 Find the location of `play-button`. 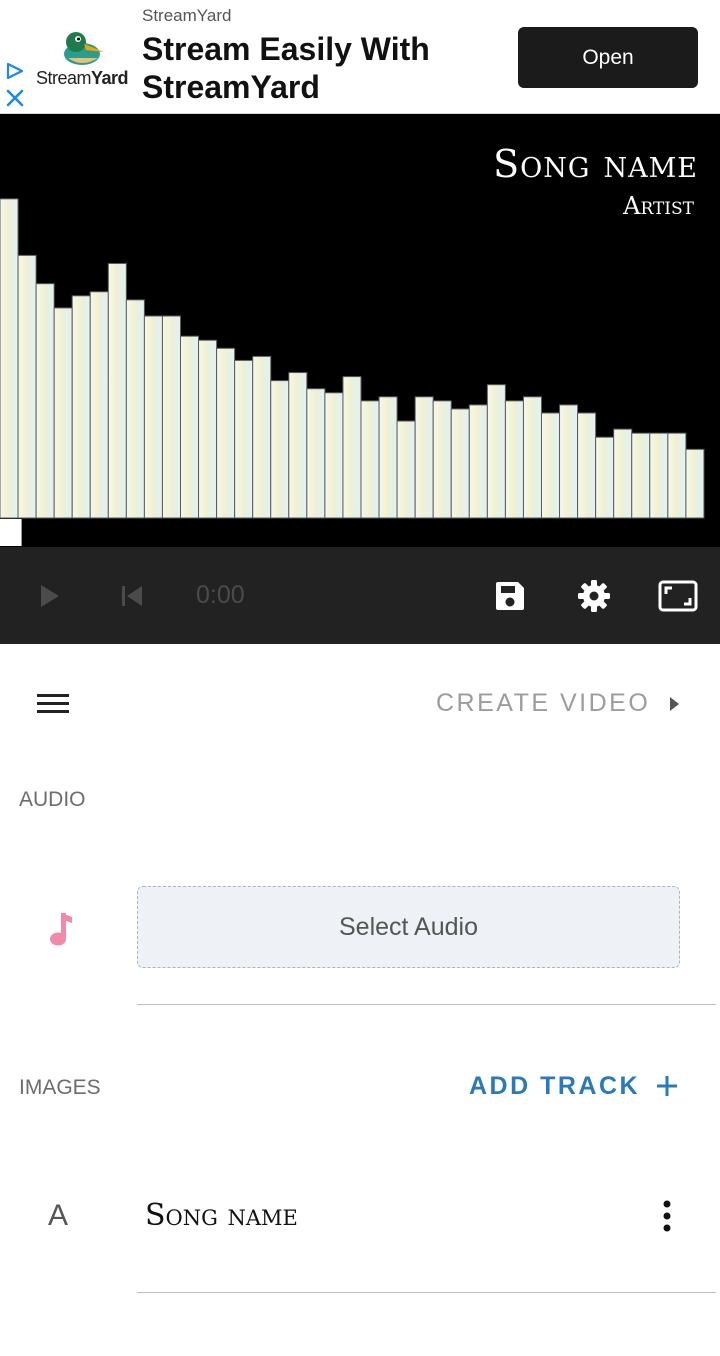

play-button is located at coordinates (50, 595).